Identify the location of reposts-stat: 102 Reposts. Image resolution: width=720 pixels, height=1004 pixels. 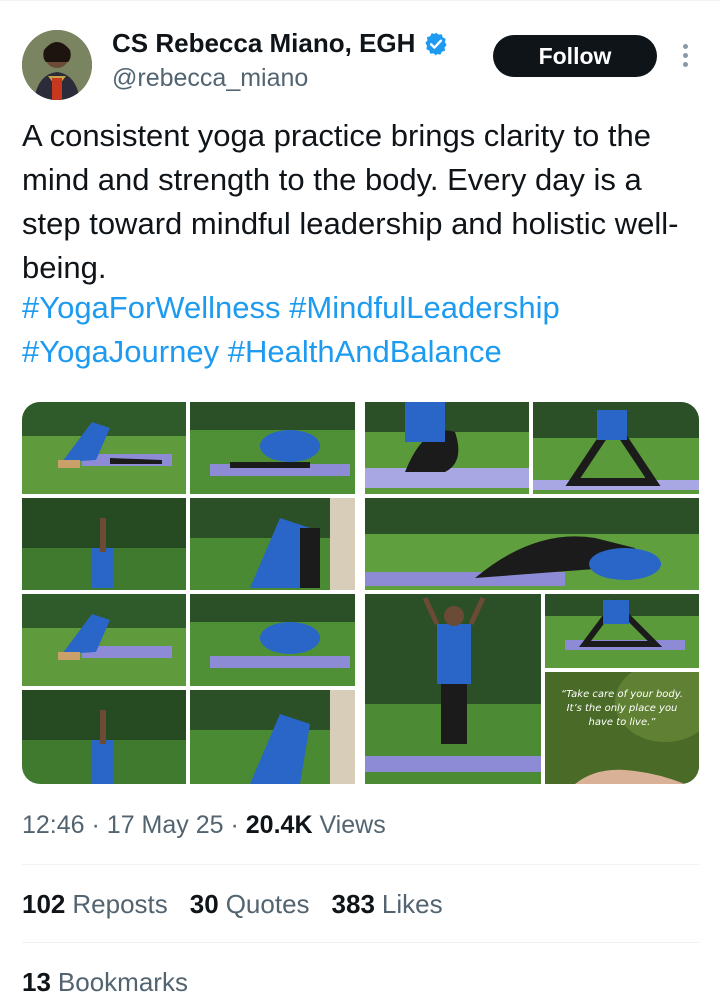
(95, 904).